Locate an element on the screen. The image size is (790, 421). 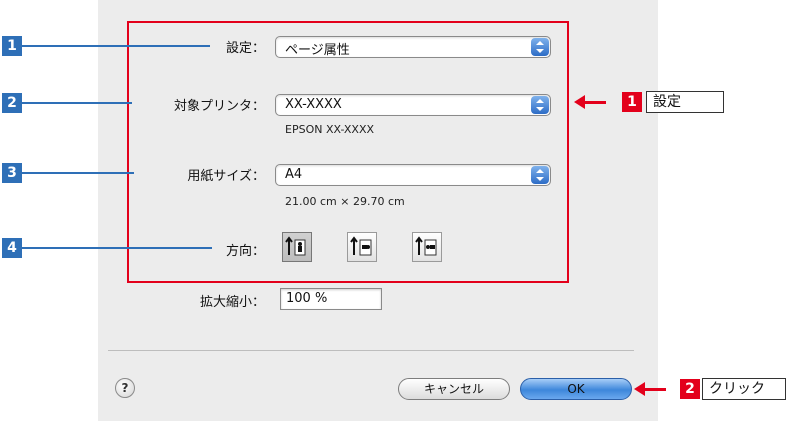
settings-popup: ページ属性 is located at coordinates (413, 47).